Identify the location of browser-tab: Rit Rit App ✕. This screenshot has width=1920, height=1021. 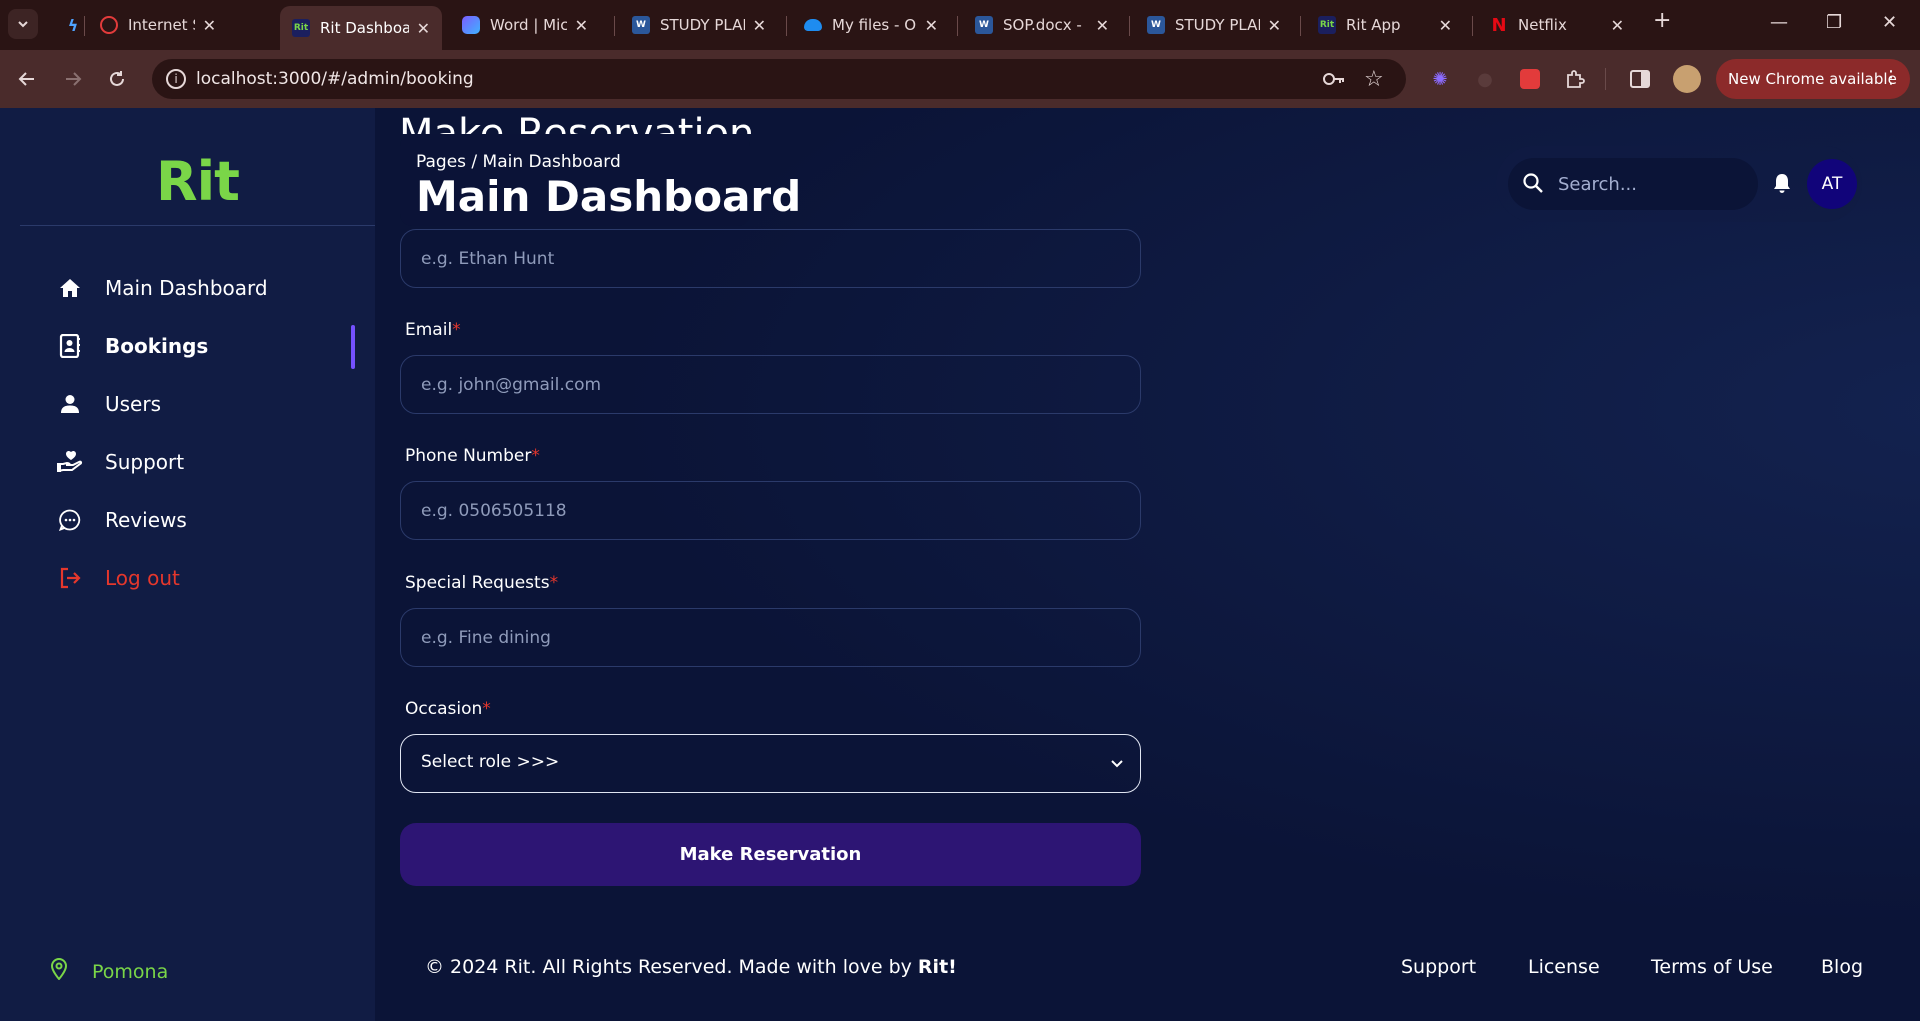
(1385, 25).